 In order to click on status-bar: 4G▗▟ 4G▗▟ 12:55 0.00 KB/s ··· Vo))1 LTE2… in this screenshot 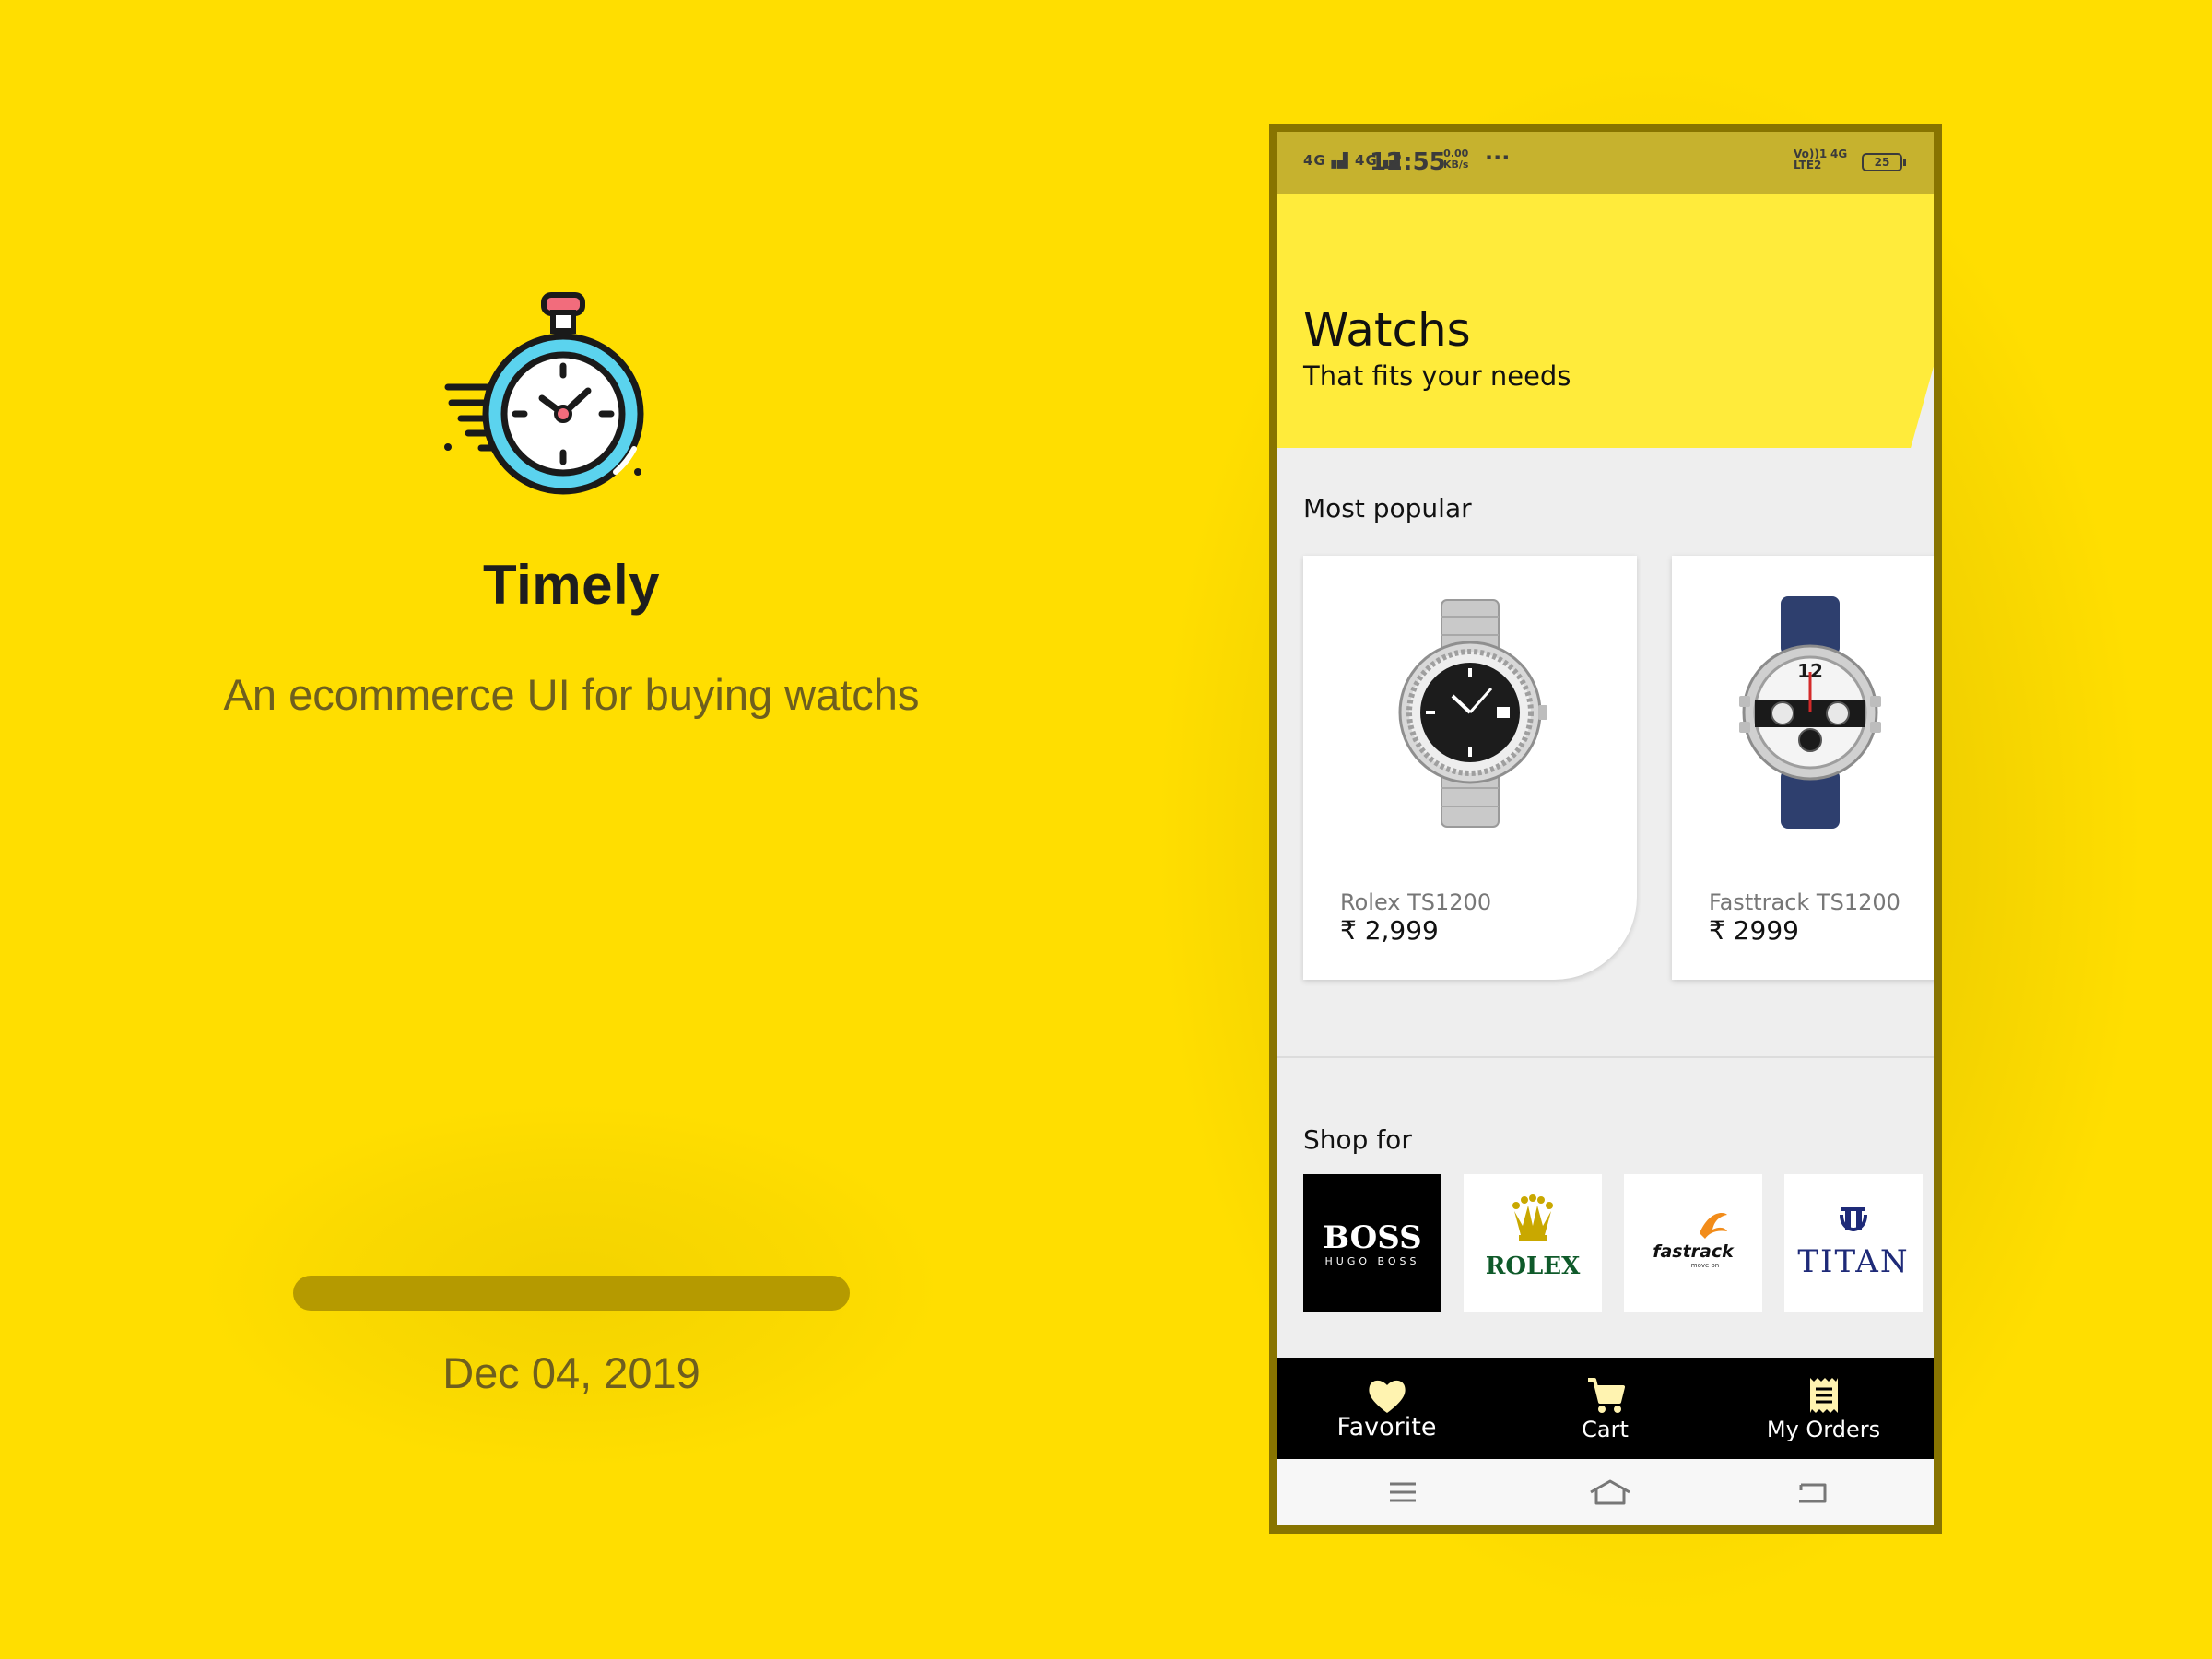, I will do `click(1605, 163)`.